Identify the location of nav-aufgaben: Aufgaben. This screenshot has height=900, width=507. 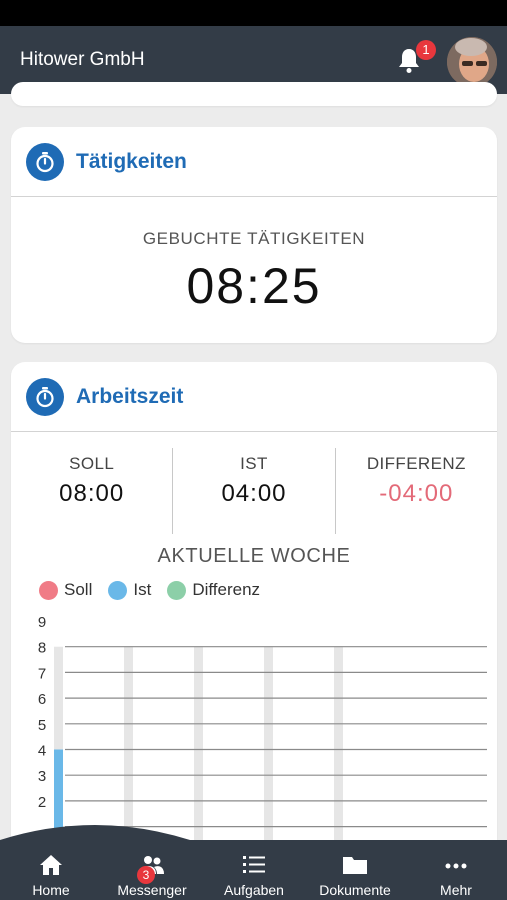
(254, 870).